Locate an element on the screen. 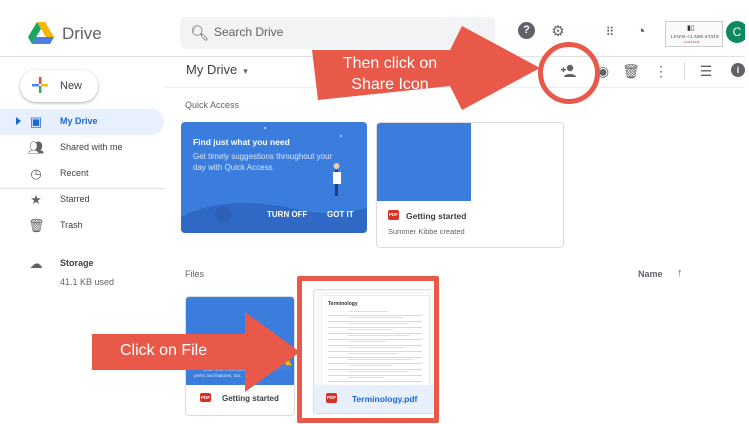 The height and width of the screenshot is (424, 749). org-logo-subtitle: COLLEGE is located at coordinates (692, 42).